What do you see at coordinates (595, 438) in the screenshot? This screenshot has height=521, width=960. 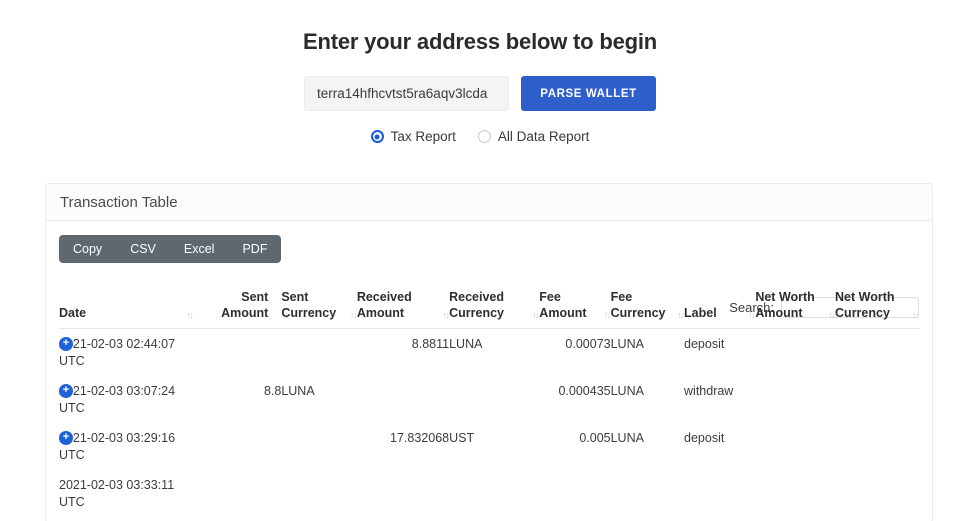 I see `cell-fee-amount: 0.005` at bounding box center [595, 438].